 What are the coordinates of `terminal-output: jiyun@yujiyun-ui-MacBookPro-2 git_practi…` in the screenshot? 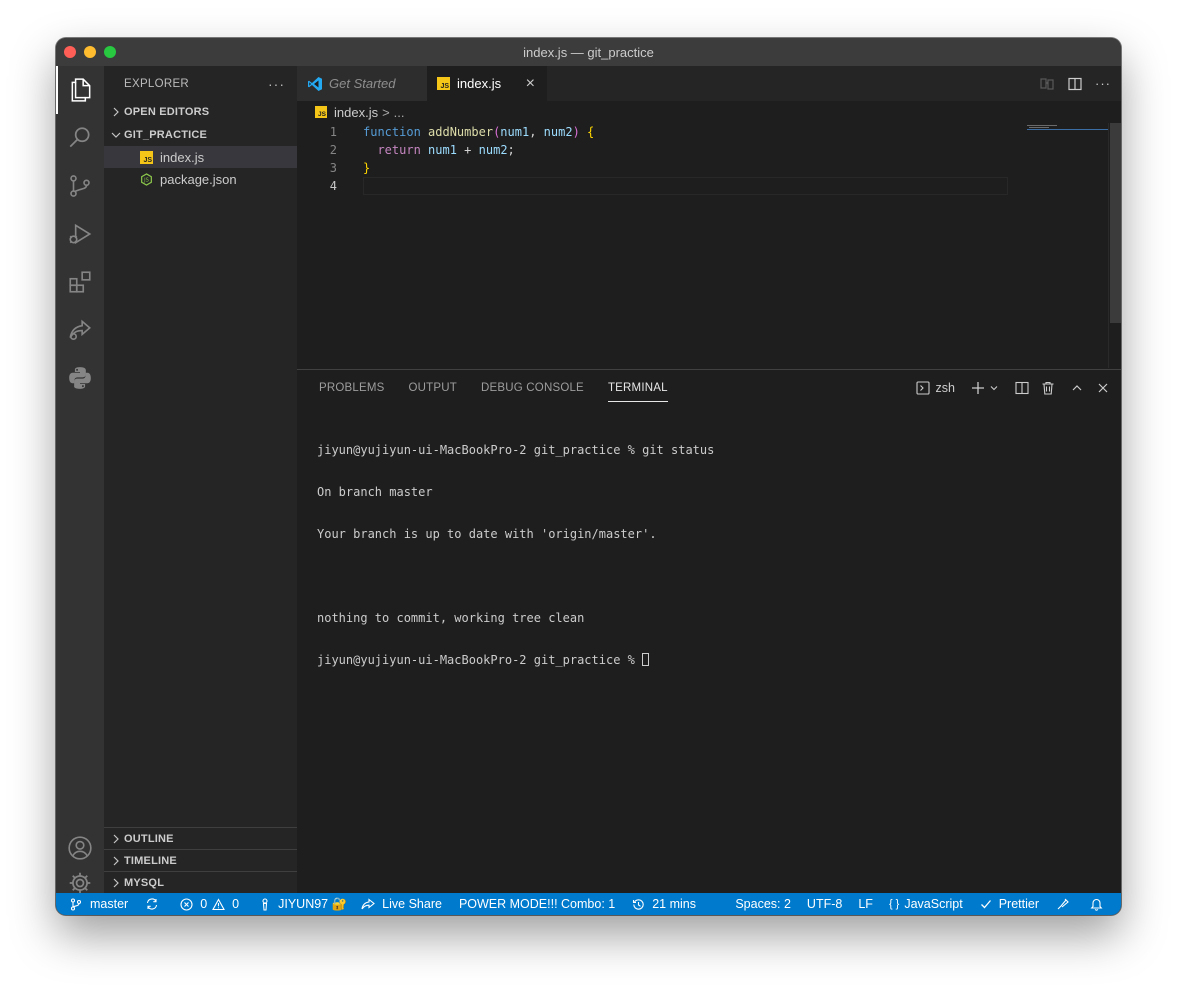 It's located at (515, 555).